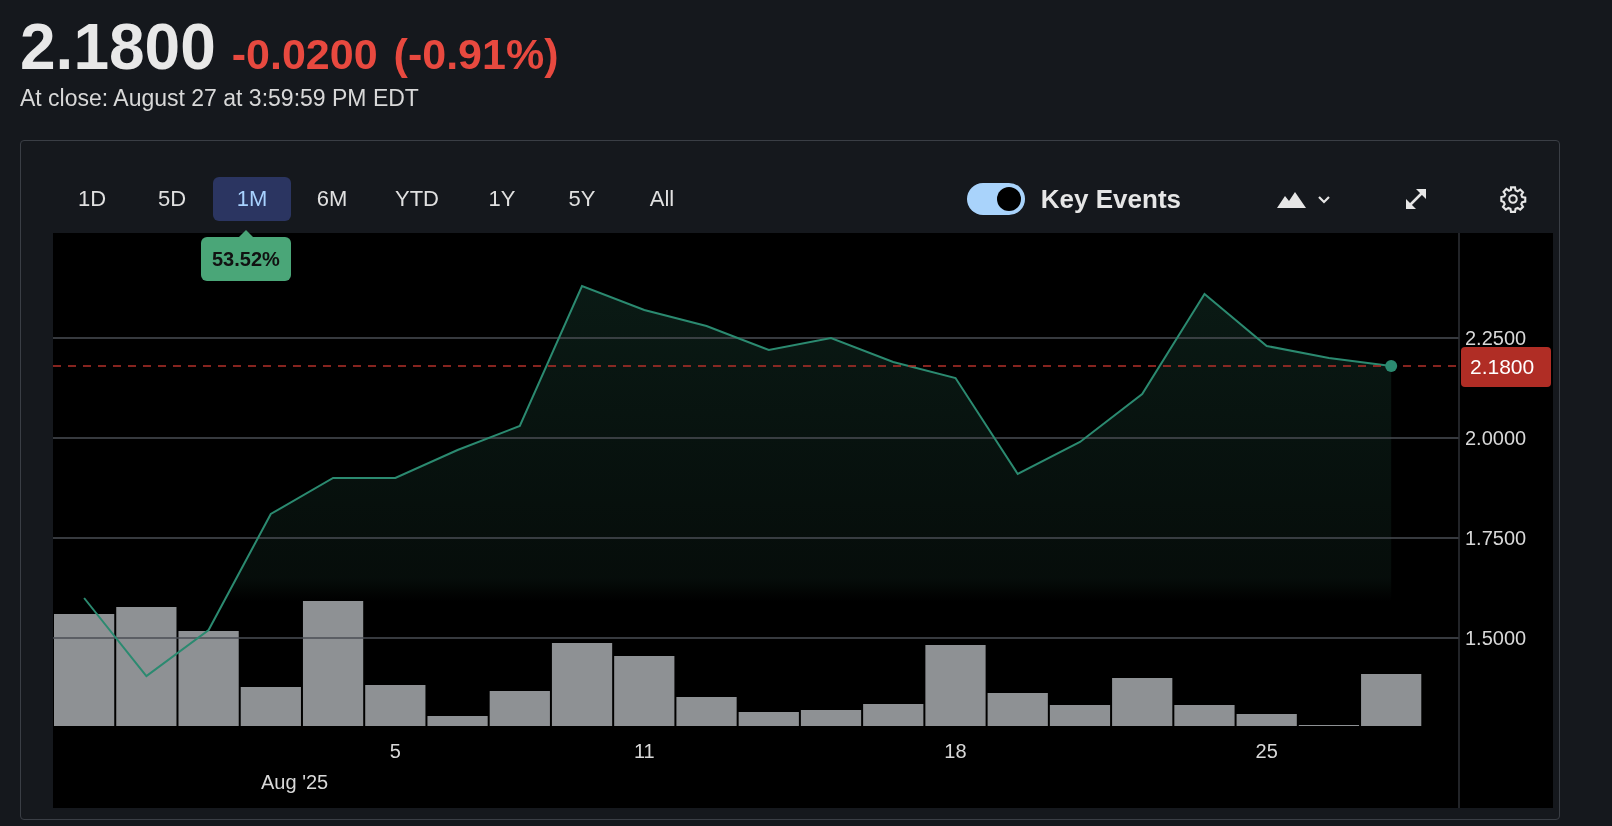  Describe the element at coordinates (1391, 366) in the screenshot. I see `last-price-dot` at that location.